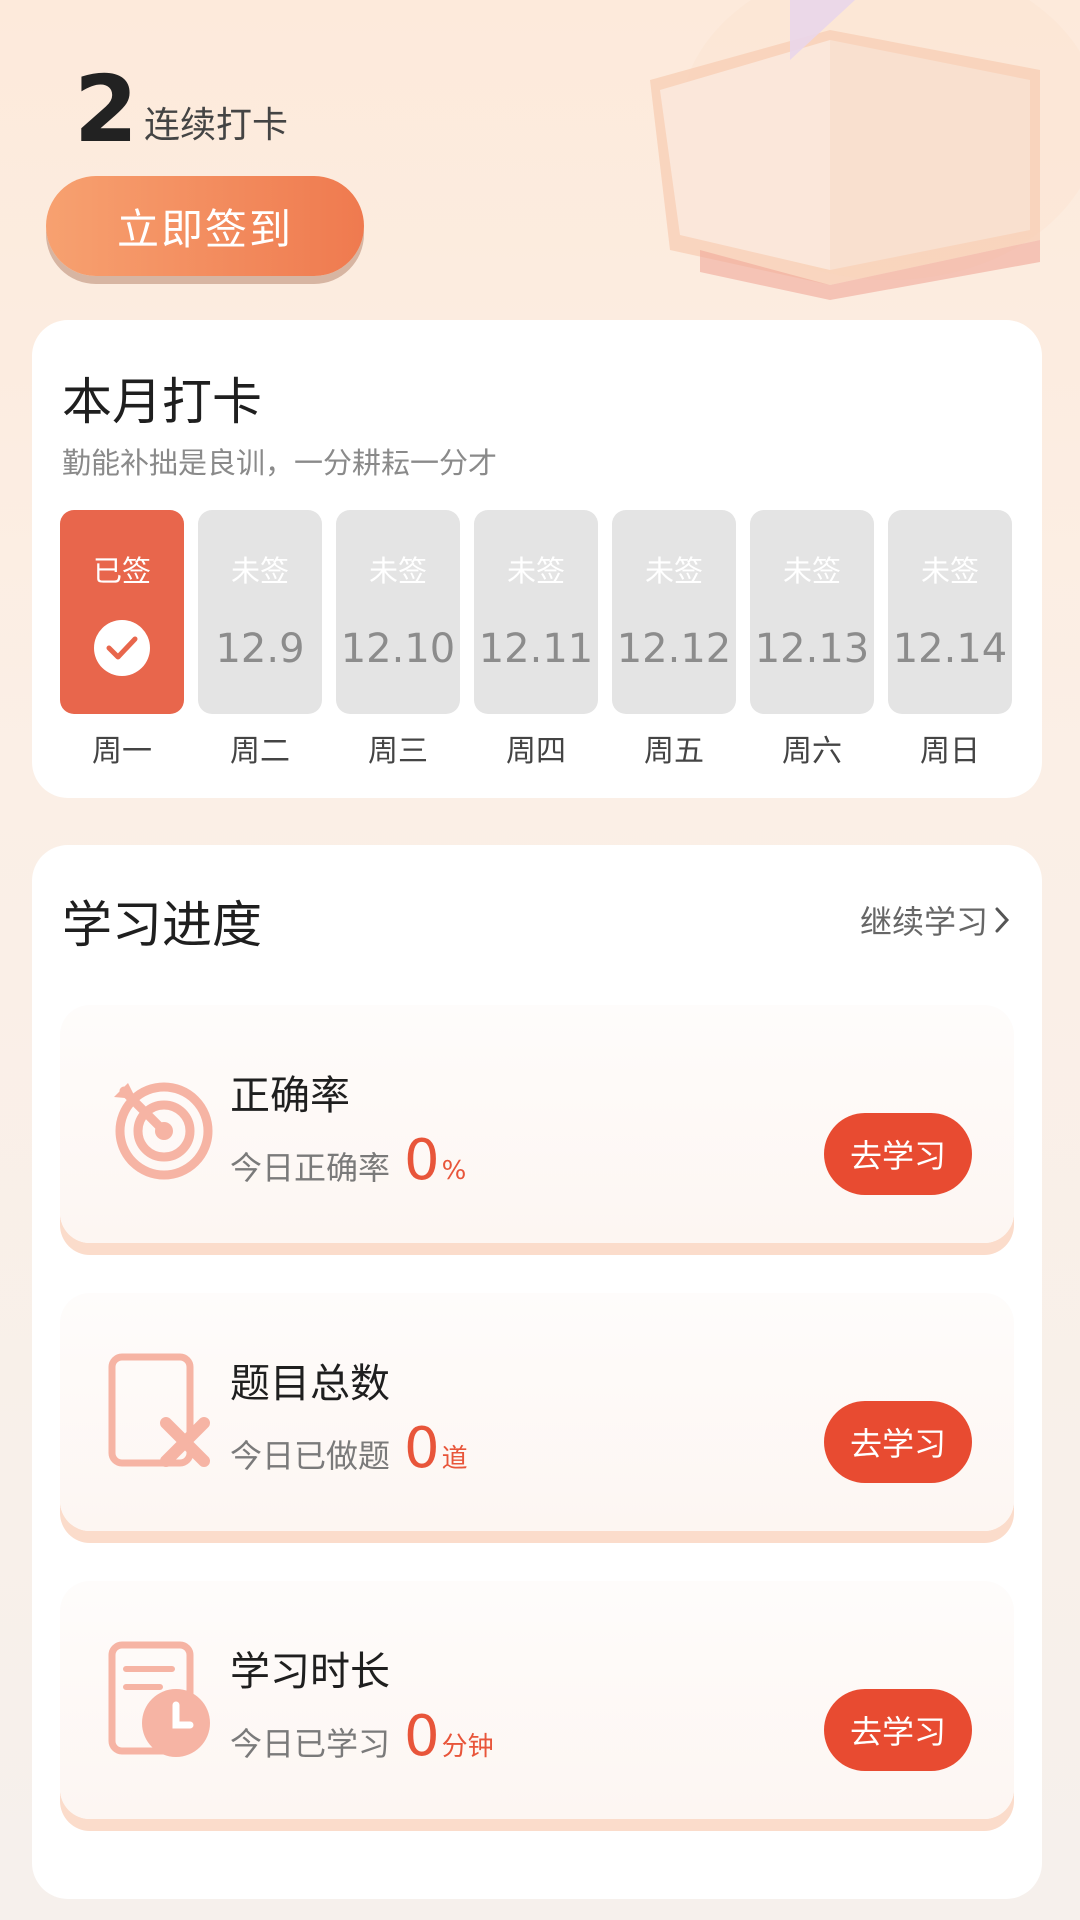  What do you see at coordinates (162, 402) in the screenshot?
I see `month-title: 本月打卡` at bounding box center [162, 402].